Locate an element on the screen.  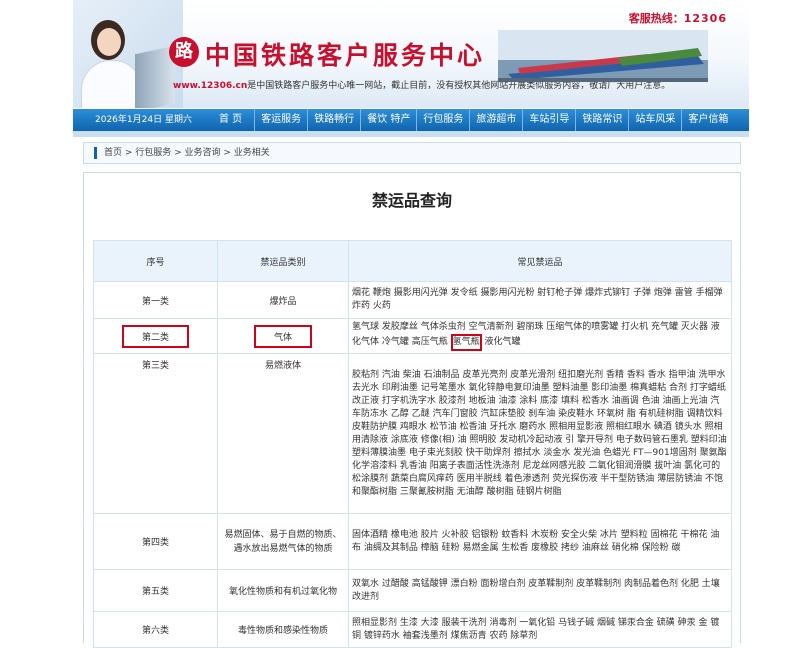
row-category: 气体 is located at coordinates (282, 337).